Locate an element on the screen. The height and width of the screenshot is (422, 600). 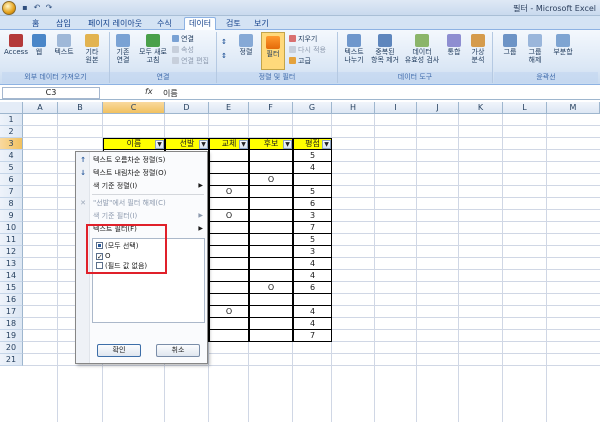
row-header: 17 is located at coordinates (11, 312).